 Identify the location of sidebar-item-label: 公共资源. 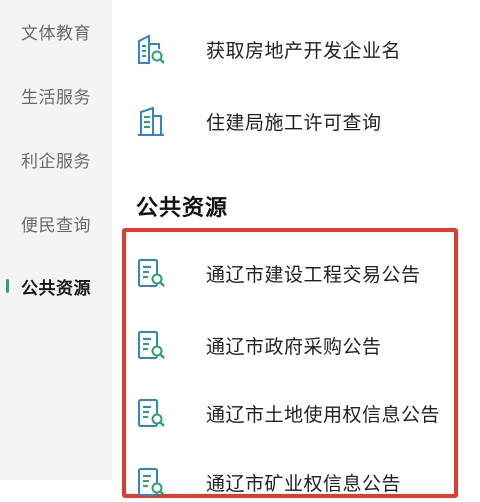
(56, 288).